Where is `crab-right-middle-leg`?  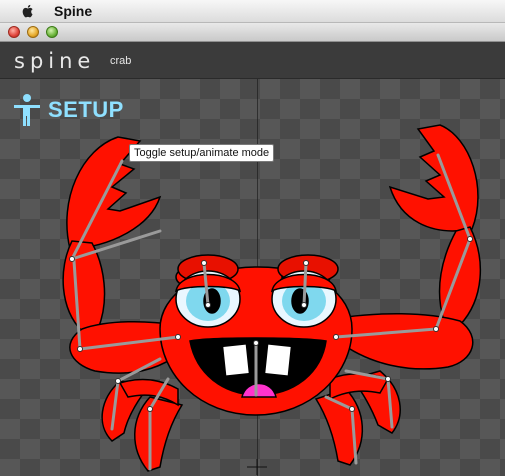 crab-right-middle-leg is located at coordinates (405, 341).